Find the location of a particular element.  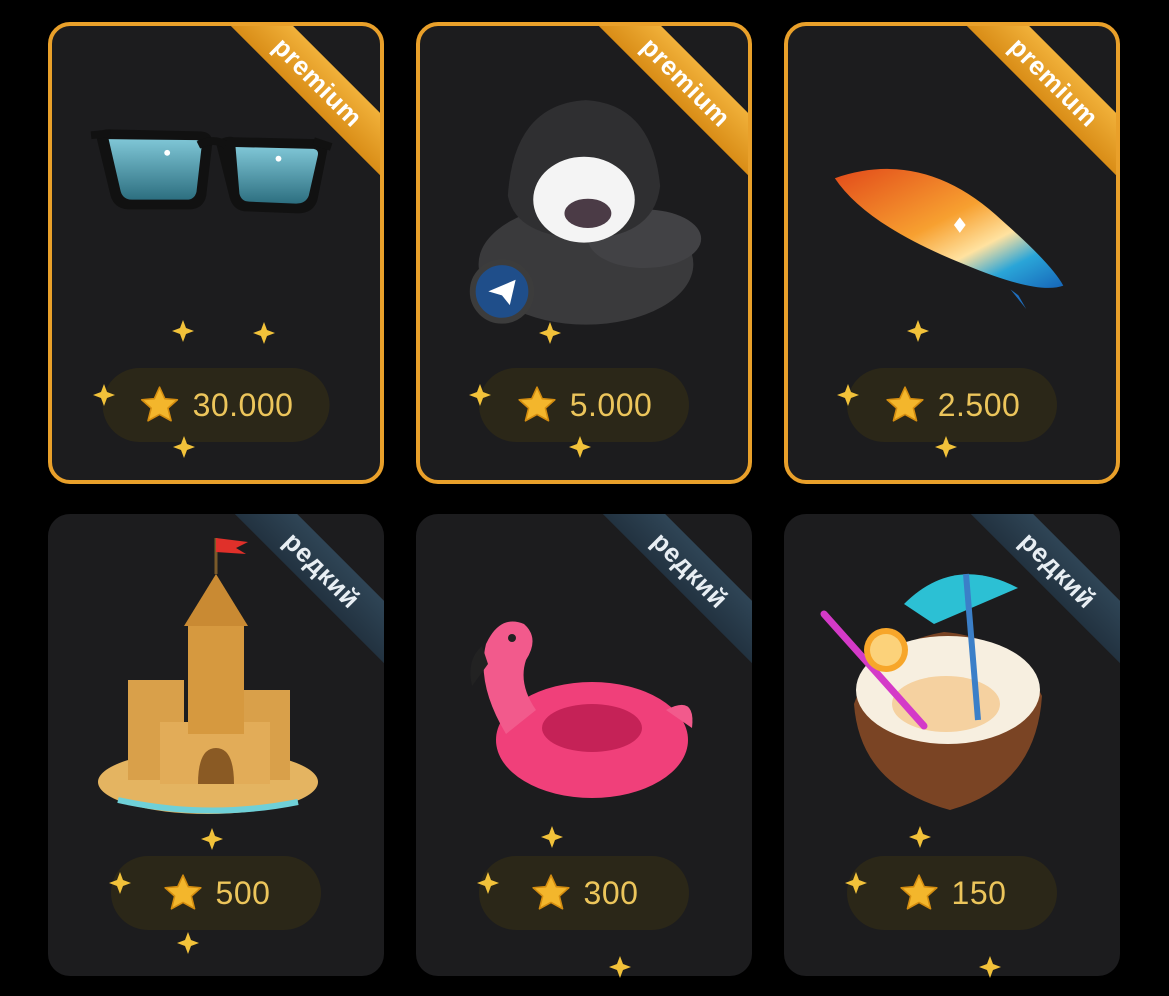

price-button: 2.500 is located at coordinates (952, 405).